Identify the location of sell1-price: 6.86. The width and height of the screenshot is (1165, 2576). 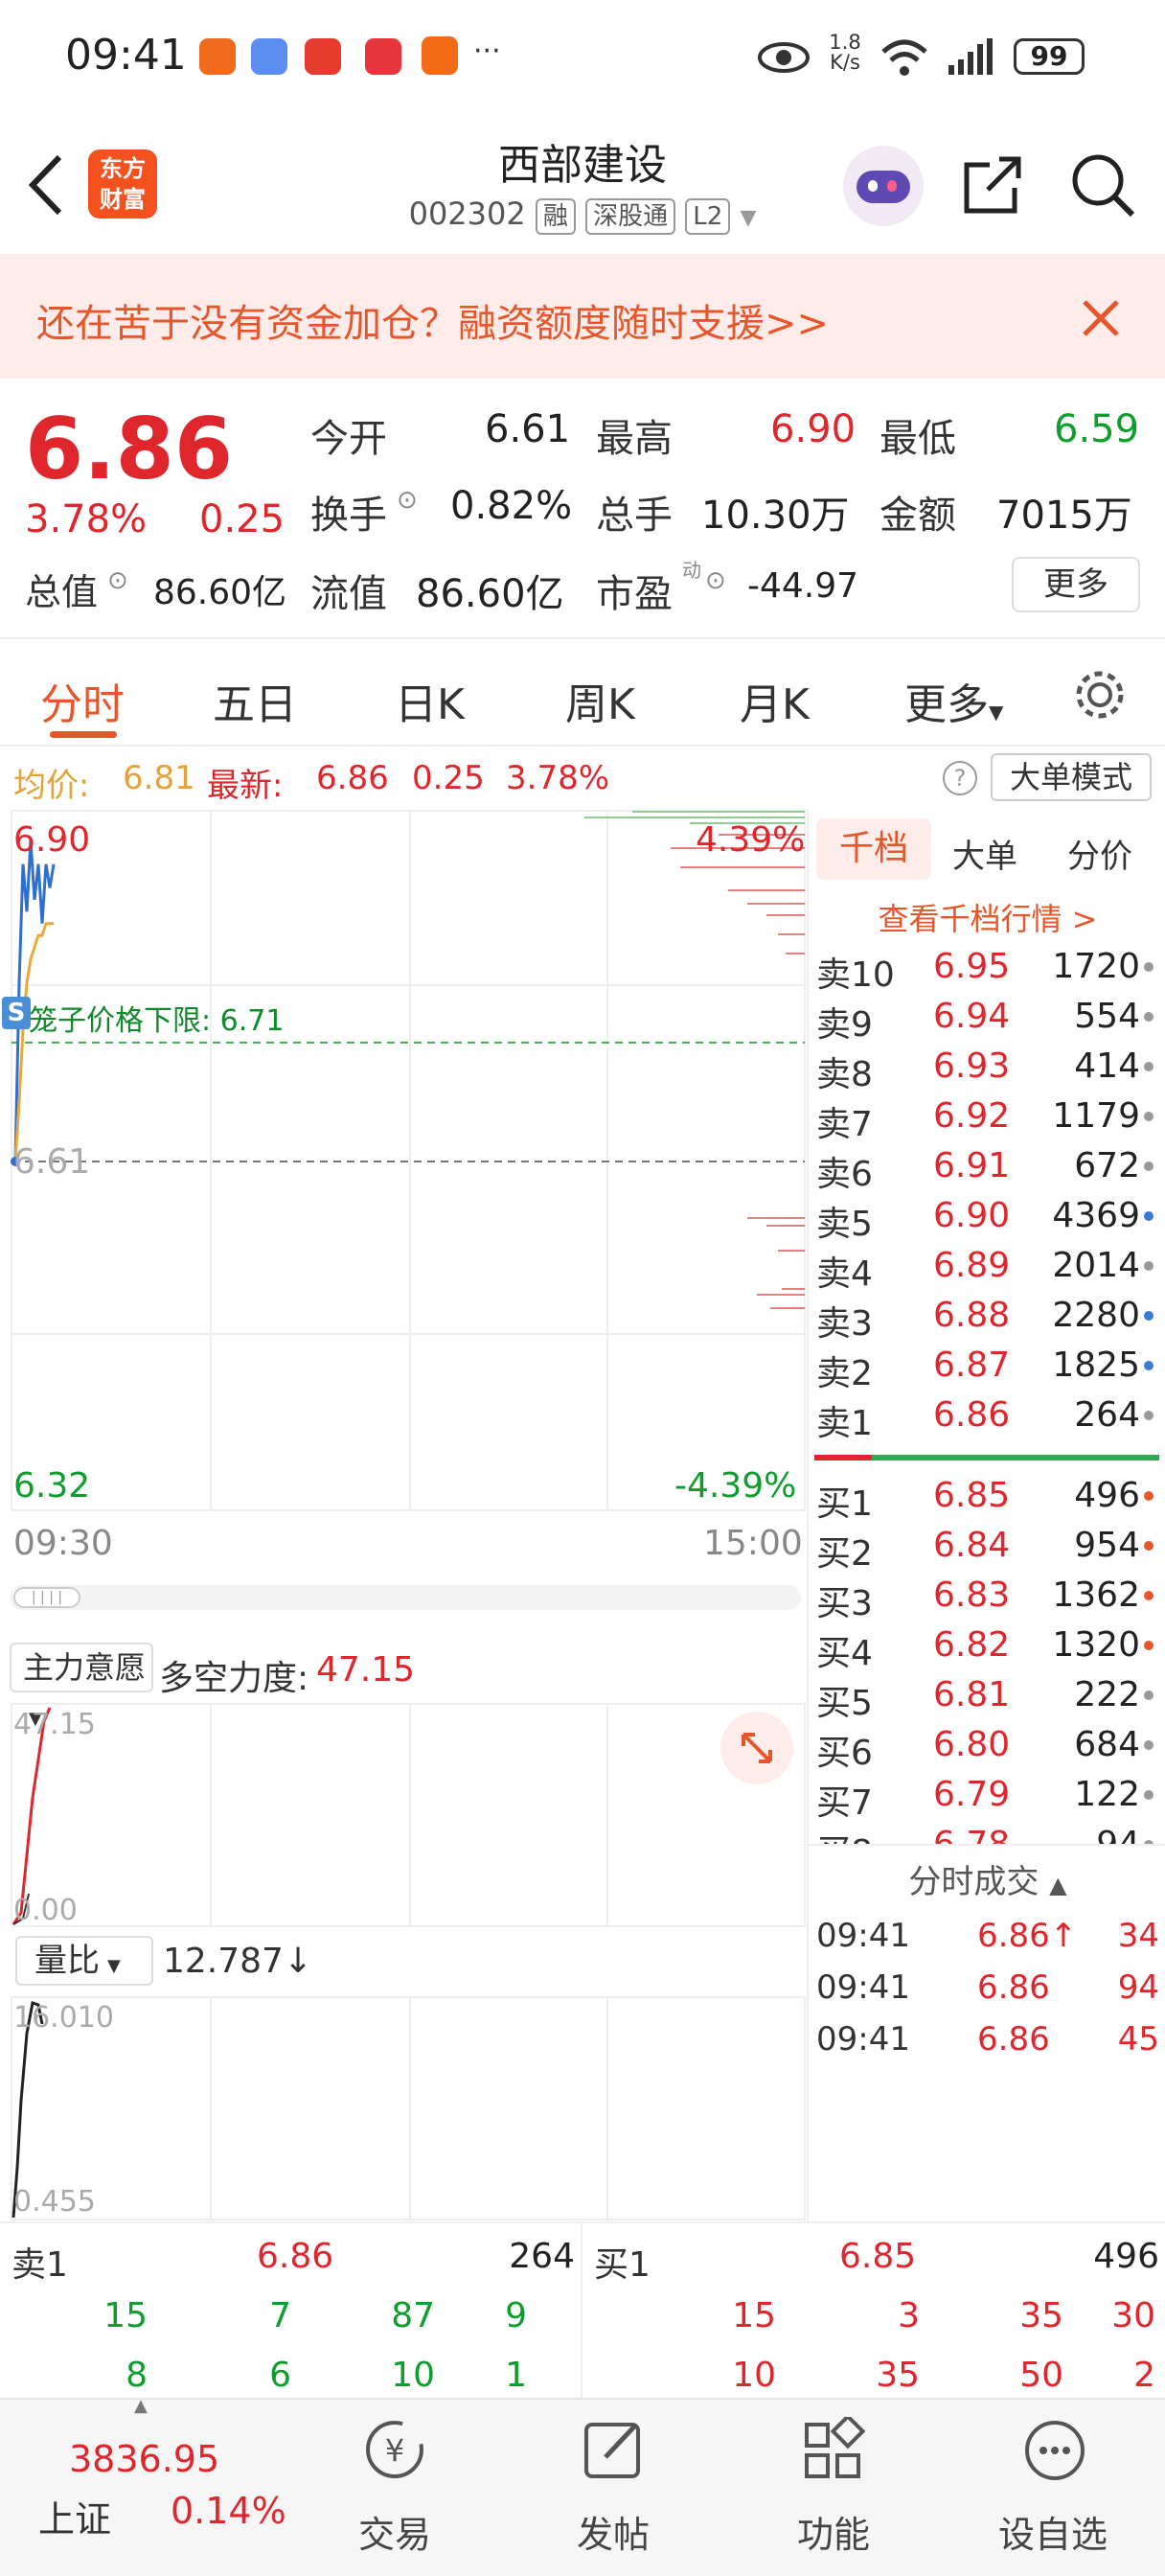
(295, 2256).